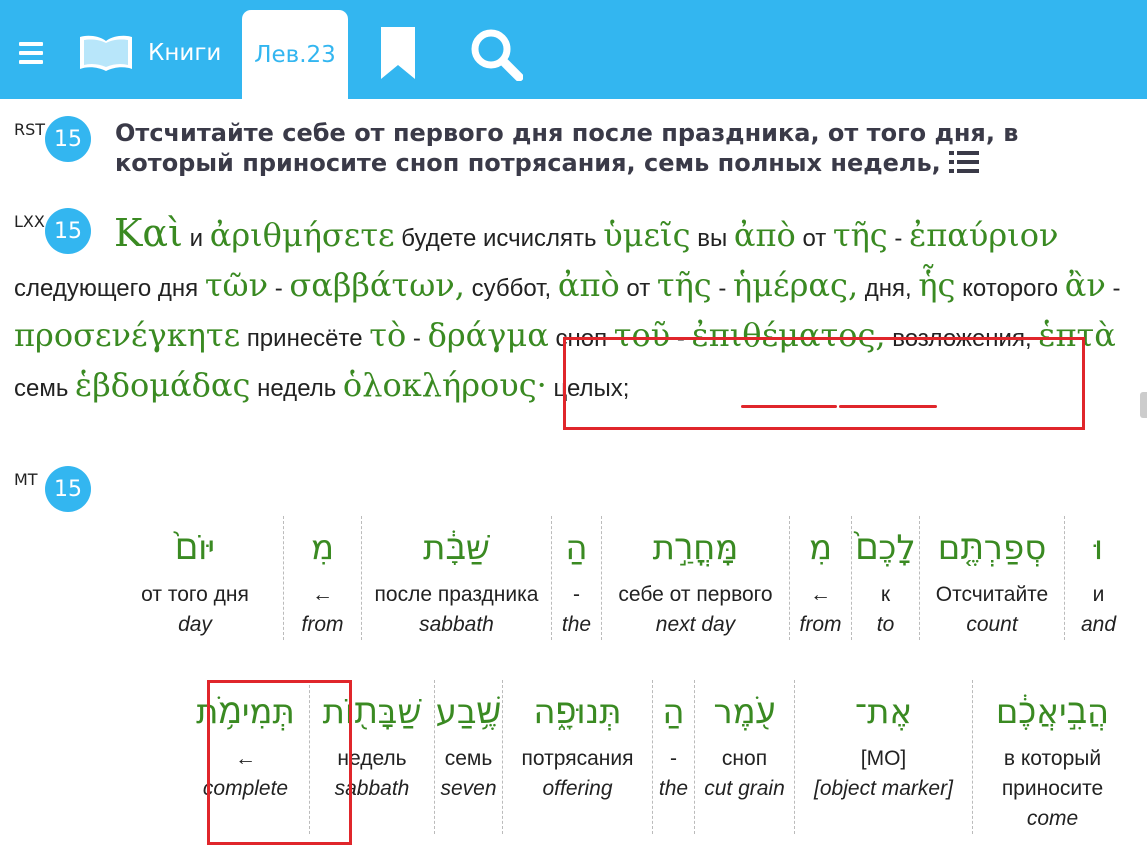 Image resolution: width=1147 pixels, height=853 pixels. I want to click on russian-gloss: [МО], so click(883, 758).